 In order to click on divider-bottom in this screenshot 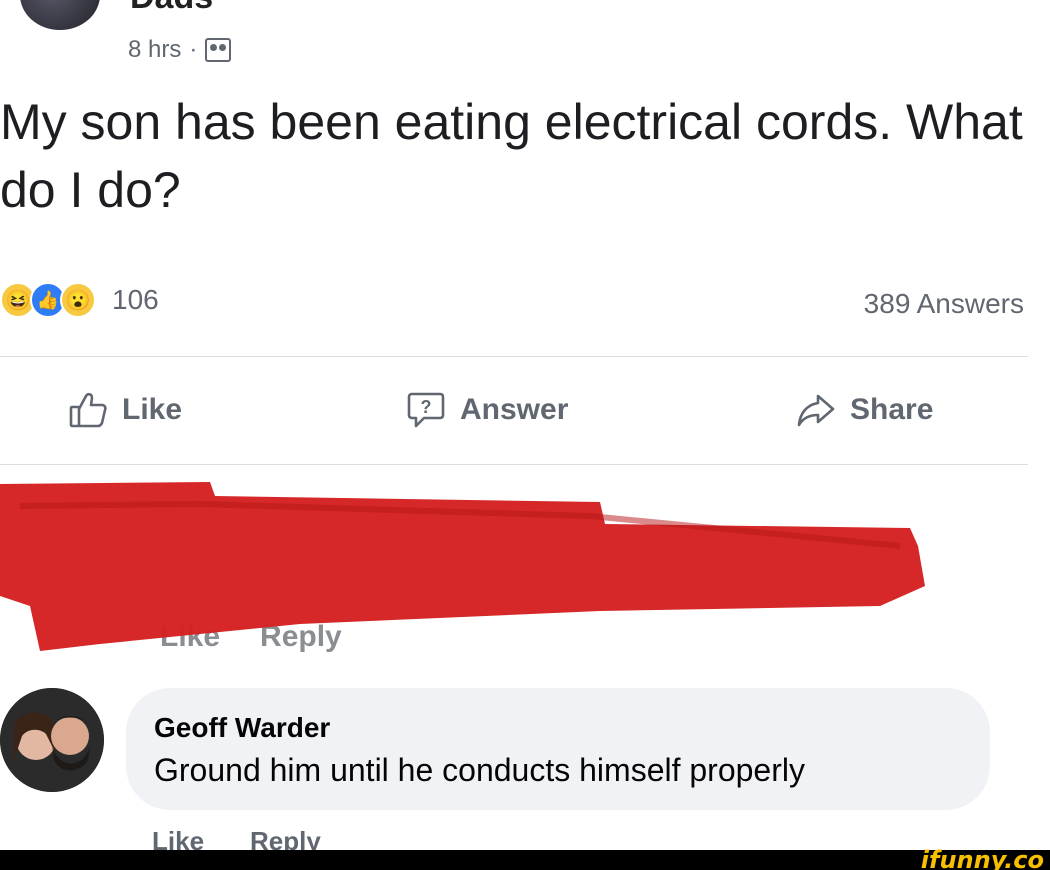, I will do `click(514, 464)`.